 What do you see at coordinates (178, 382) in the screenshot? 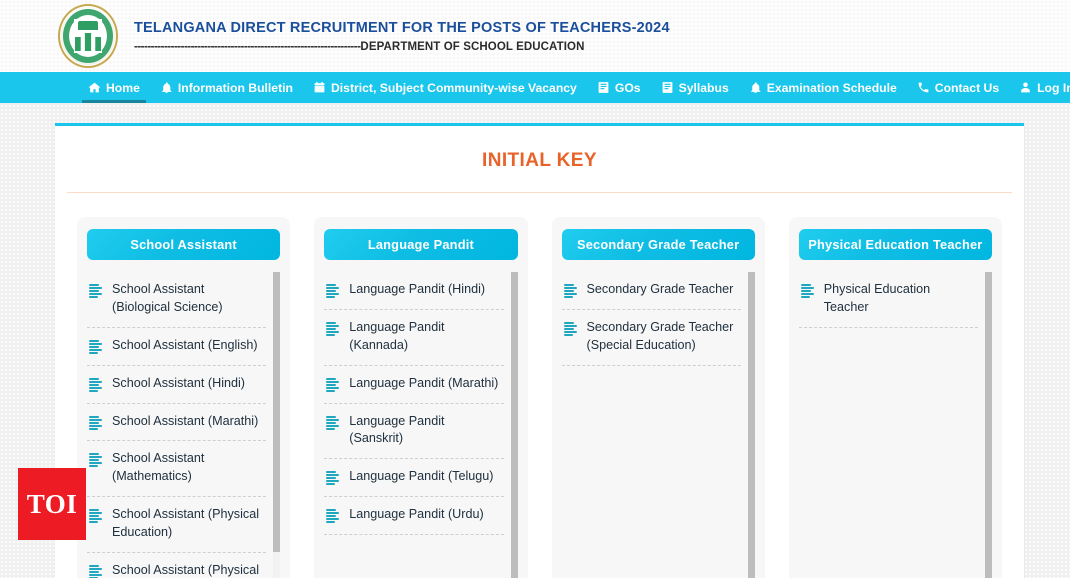
I see `list-item-label: School Assistant (Hindi)` at bounding box center [178, 382].